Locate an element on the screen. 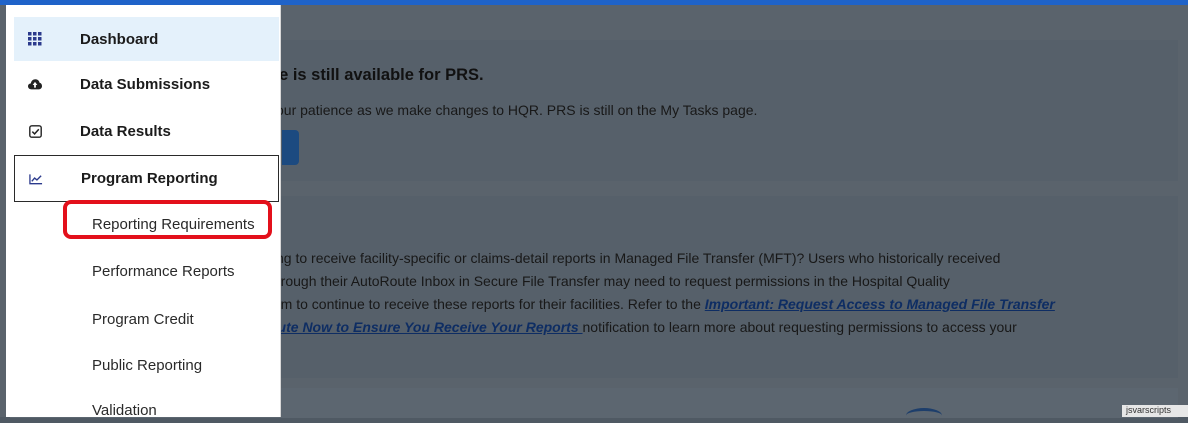 The image size is (1188, 423). sidebar-item-data-results: Data Results is located at coordinates (146, 131).